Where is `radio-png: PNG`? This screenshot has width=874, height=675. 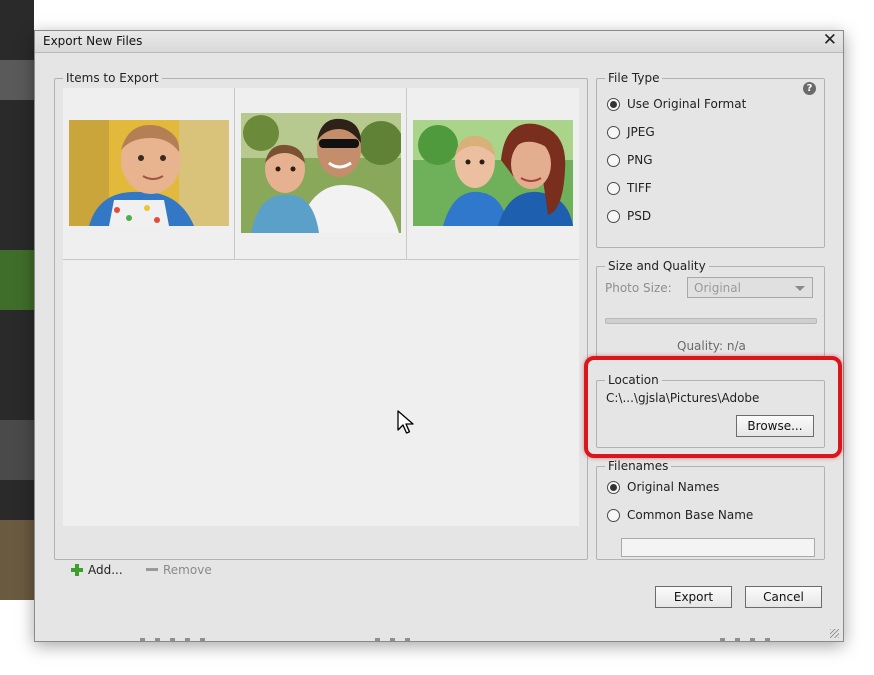
radio-png: PNG is located at coordinates (630, 160).